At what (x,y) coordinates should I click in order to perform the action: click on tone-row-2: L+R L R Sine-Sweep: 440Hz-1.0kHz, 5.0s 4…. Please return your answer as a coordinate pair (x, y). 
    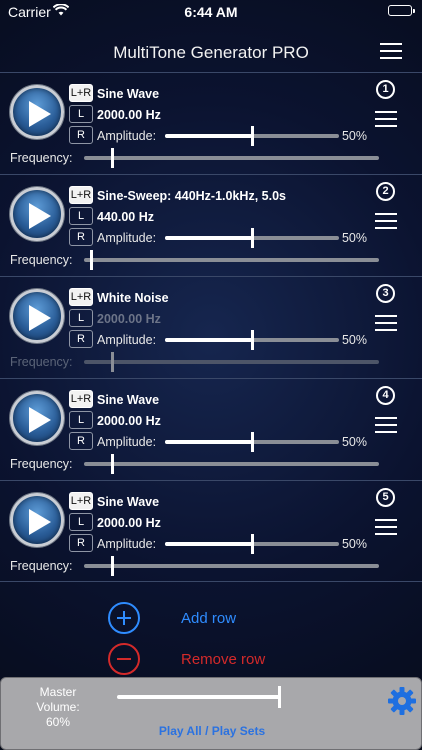
    Looking at the image, I should click on (211, 225).